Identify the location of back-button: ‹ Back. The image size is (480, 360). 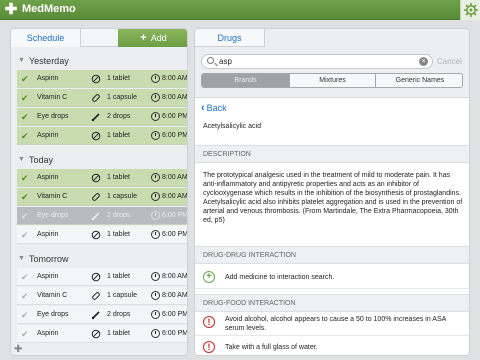
(214, 108).